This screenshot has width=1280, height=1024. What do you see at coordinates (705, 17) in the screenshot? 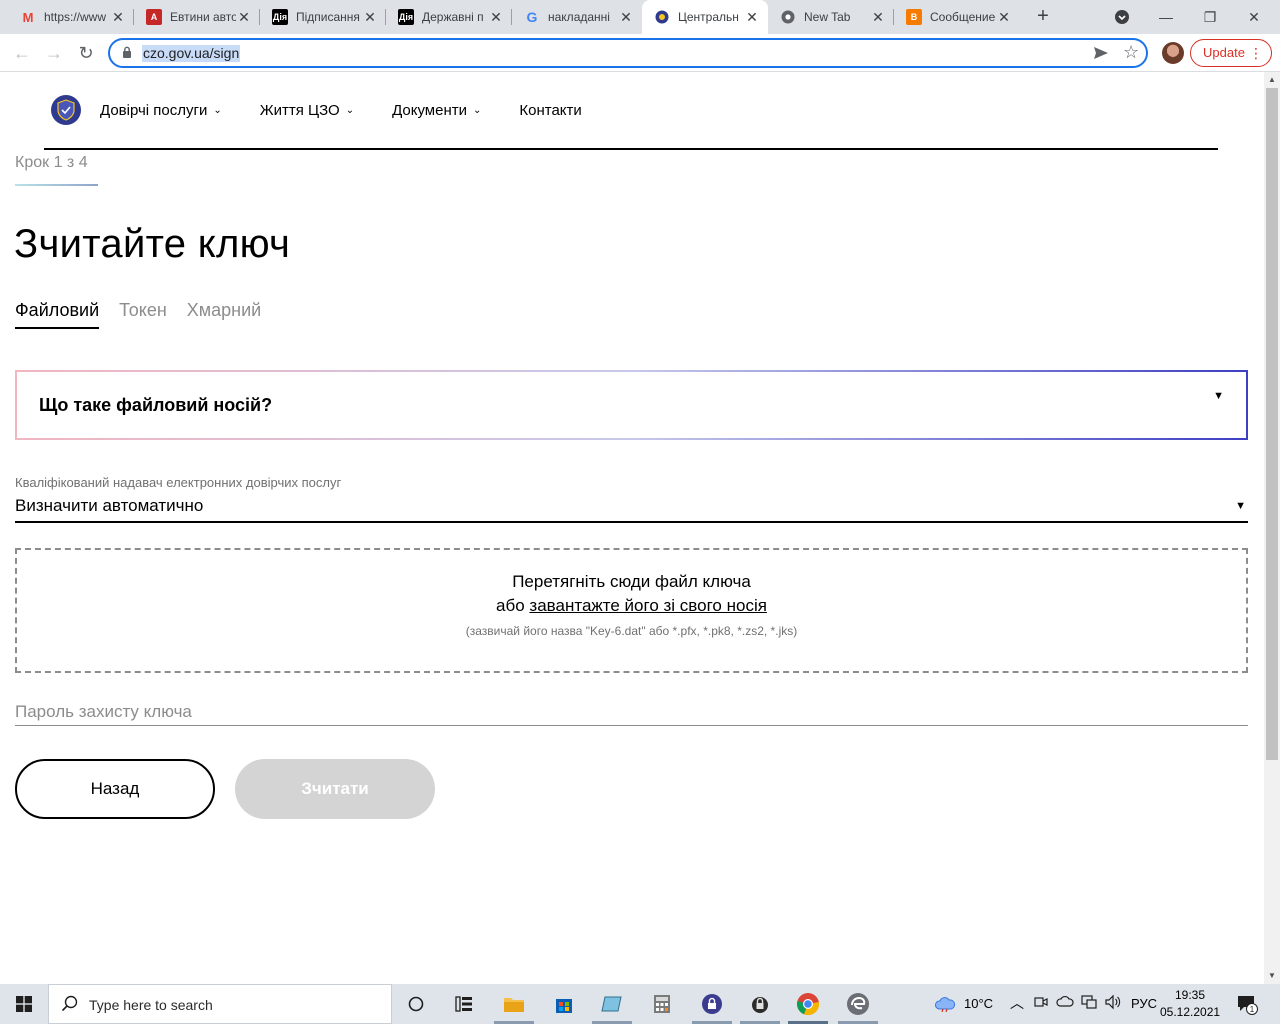
I see `browser-tab-czo: Центральн ✕` at bounding box center [705, 17].